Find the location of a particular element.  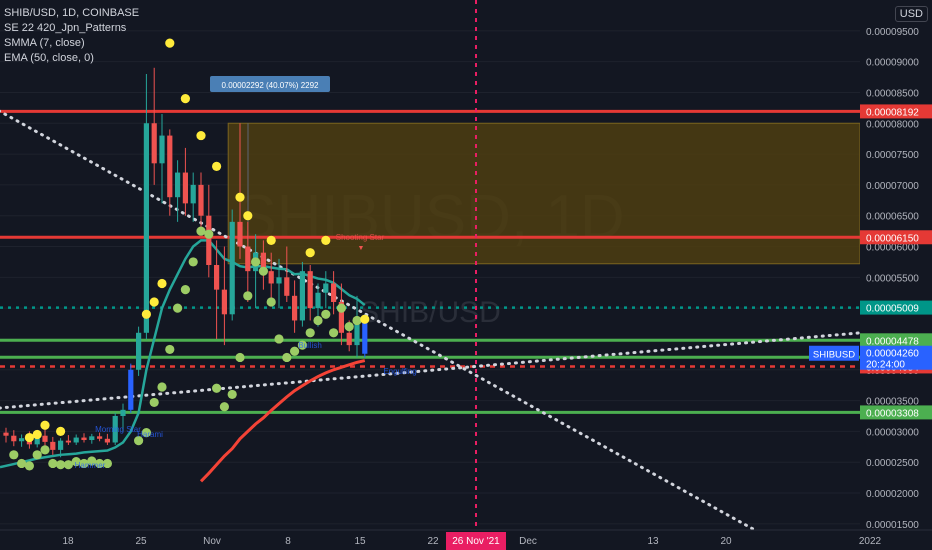

price-tick-label: 0.00009500 is located at coordinates (892, 32).